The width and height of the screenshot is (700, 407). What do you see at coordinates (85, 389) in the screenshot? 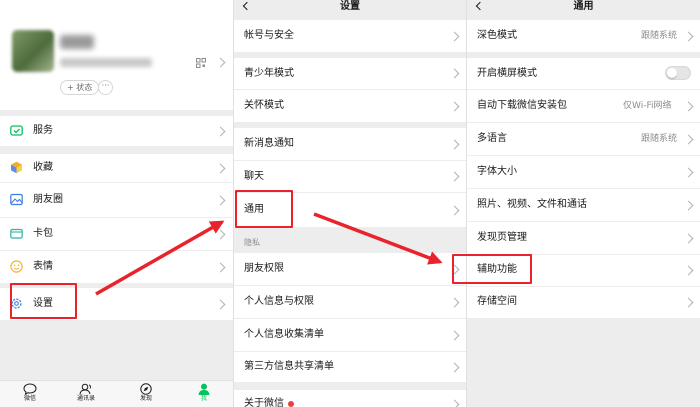
I see `contacts-icon` at bounding box center [85, 389].